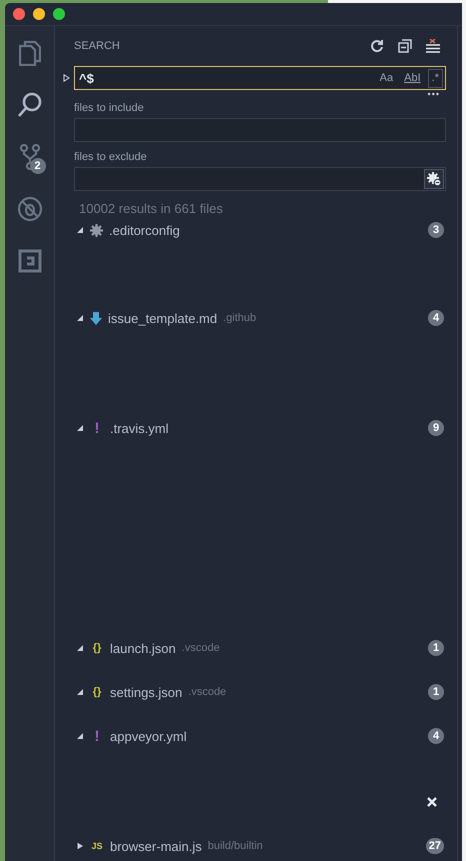 This screenshot has width=466, height=861. What do you see at coordinates (30, 261) in the screenshot?
I see `extensions-icon` at bounding box center [30, 261].